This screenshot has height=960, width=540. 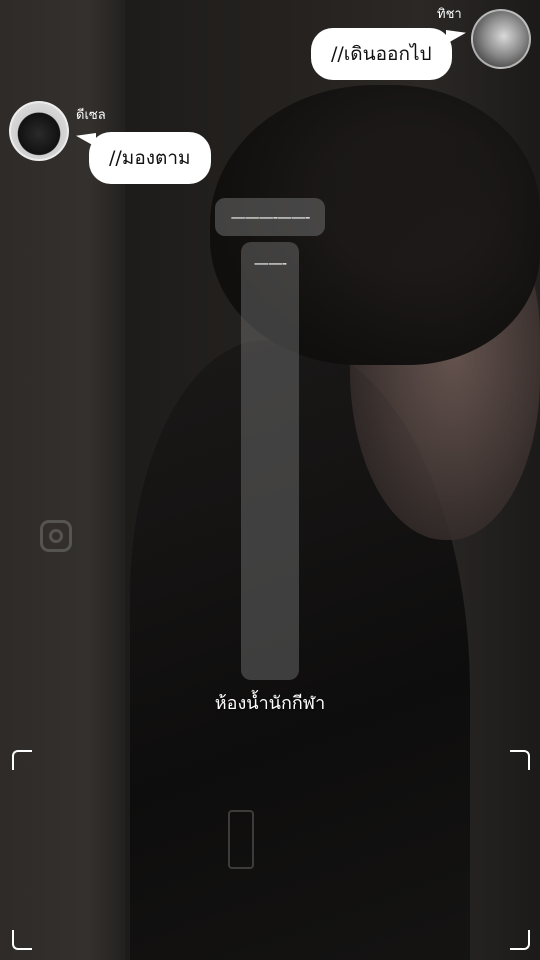 I want to click on avatar-diesel, so click(x=39, y=131).